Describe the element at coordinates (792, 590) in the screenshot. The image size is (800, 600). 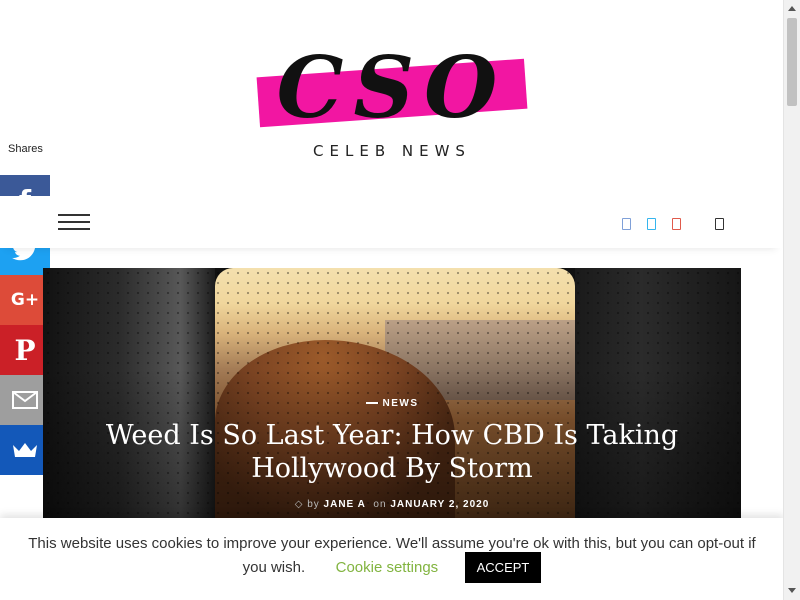
I see `scroll-down-arrow-icon` at that location.